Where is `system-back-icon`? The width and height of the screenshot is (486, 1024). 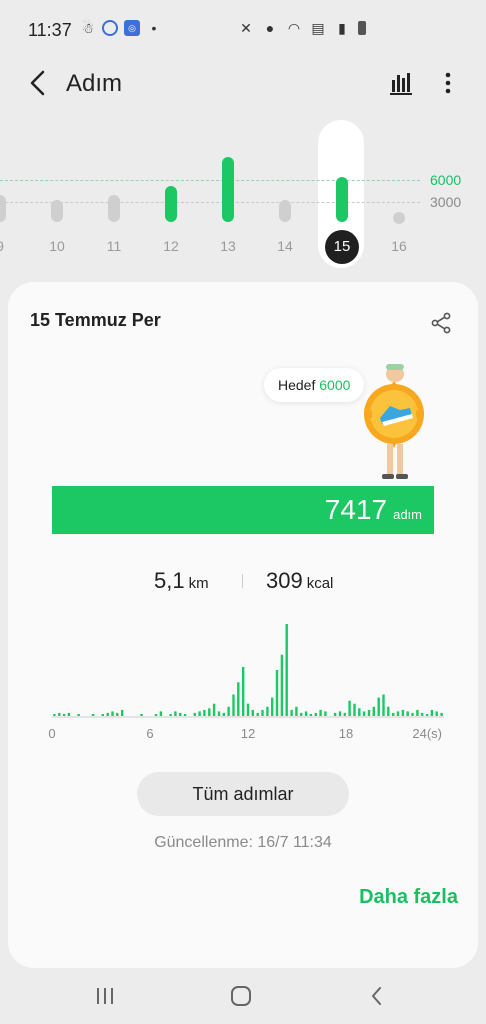
system-back-icon is located at coordinates (376, 996).